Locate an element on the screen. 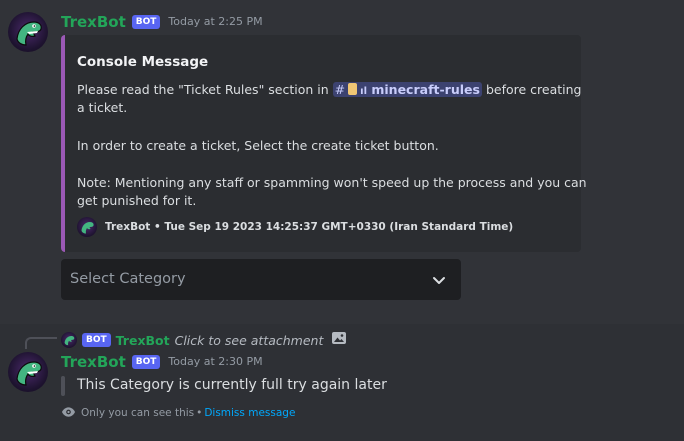  reply-connector is located at coordinates (41, 343).